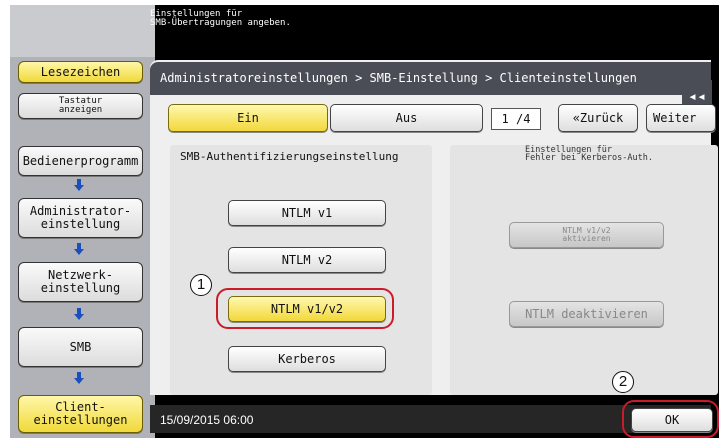 This screenshot has height=438, width=719. Describe the element at coordinates (80, 161) in the screenshot. I see `flow-item-operator-program: Bedienerprogramm` at that location.